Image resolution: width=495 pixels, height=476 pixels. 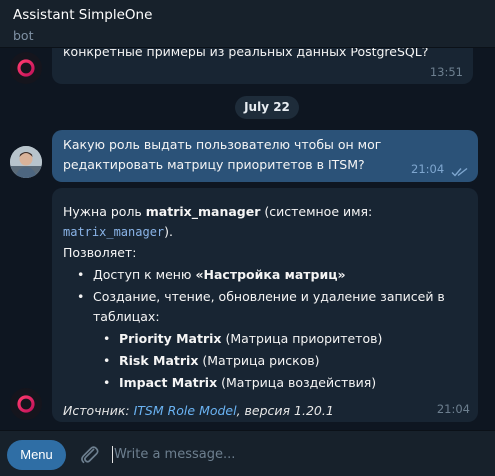 I want to click on chat-header: Assistant SimpleOne bot, so click(x=247, y=24).